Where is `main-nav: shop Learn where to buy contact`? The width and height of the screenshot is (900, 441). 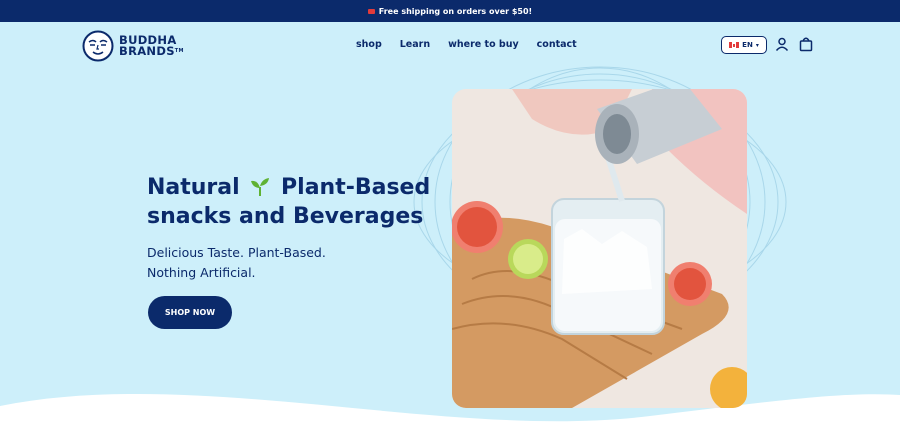
main-nav: shop Learn where to buy contact is located at coordinates (466, 44).